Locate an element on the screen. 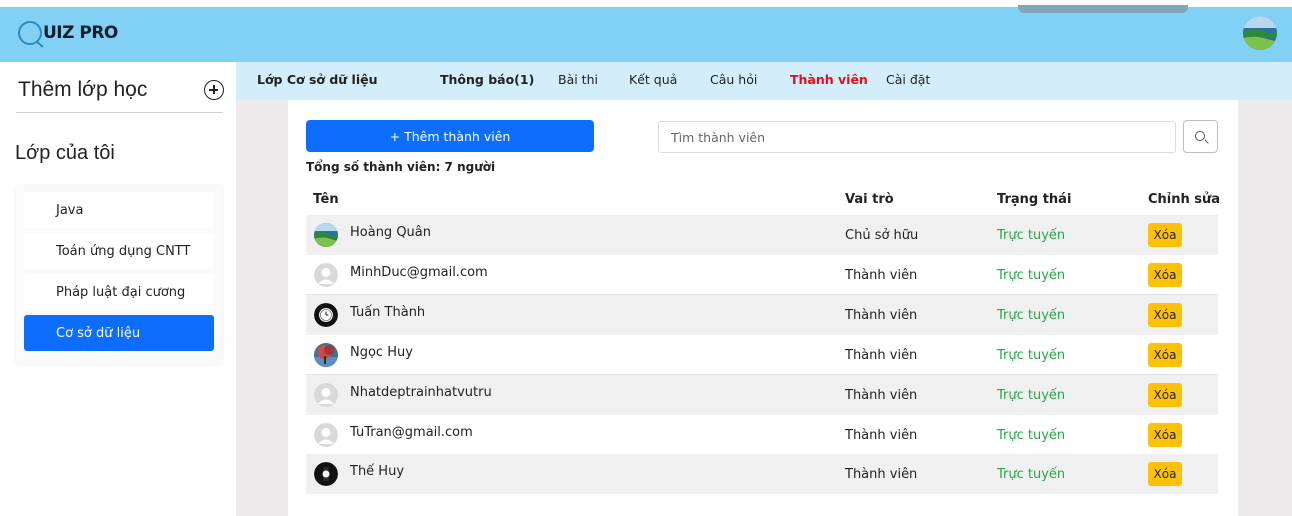 The width and height of the screenshot is (1292, 516). watch-avatar is located at coordinates (326, 315).